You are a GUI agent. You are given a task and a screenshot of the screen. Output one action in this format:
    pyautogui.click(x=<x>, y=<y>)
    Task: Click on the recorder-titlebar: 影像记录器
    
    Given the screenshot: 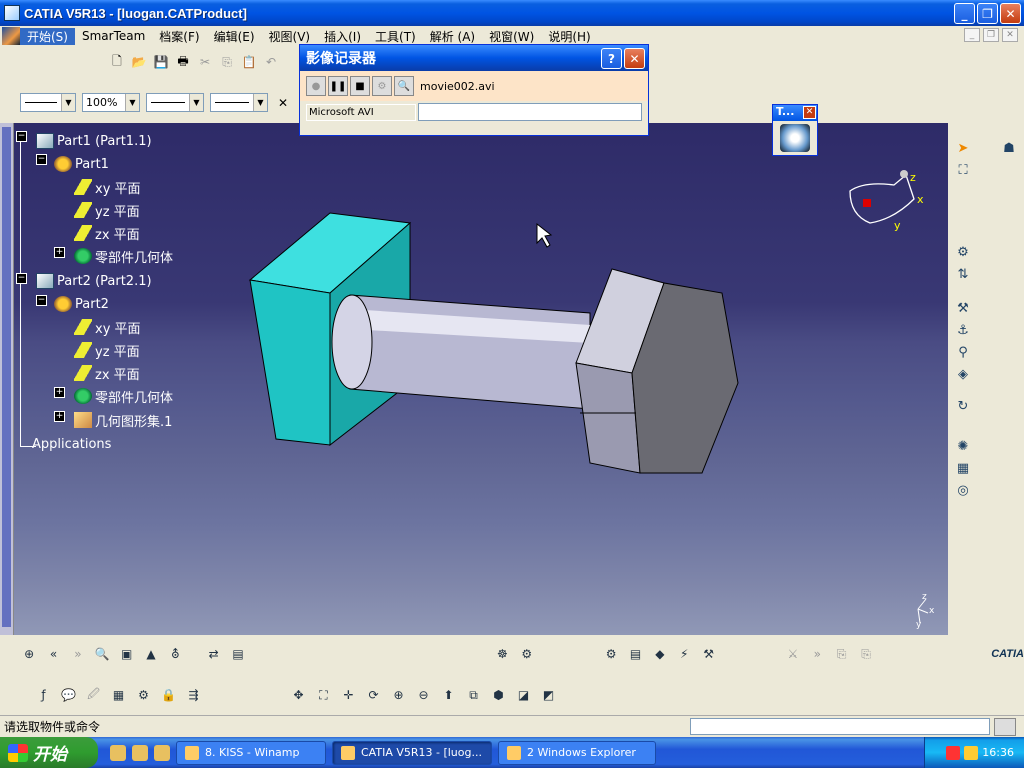 What is the action you would take?
    pyautogui.click(x=474, y=58)
    